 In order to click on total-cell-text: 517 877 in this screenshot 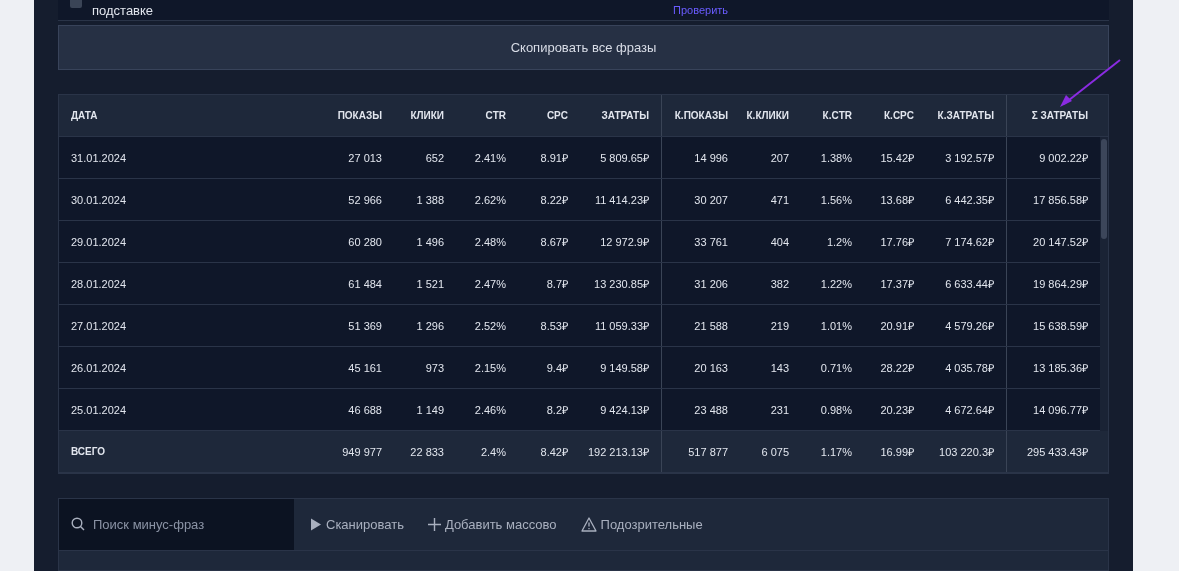, I will do `click(708, 452)`.